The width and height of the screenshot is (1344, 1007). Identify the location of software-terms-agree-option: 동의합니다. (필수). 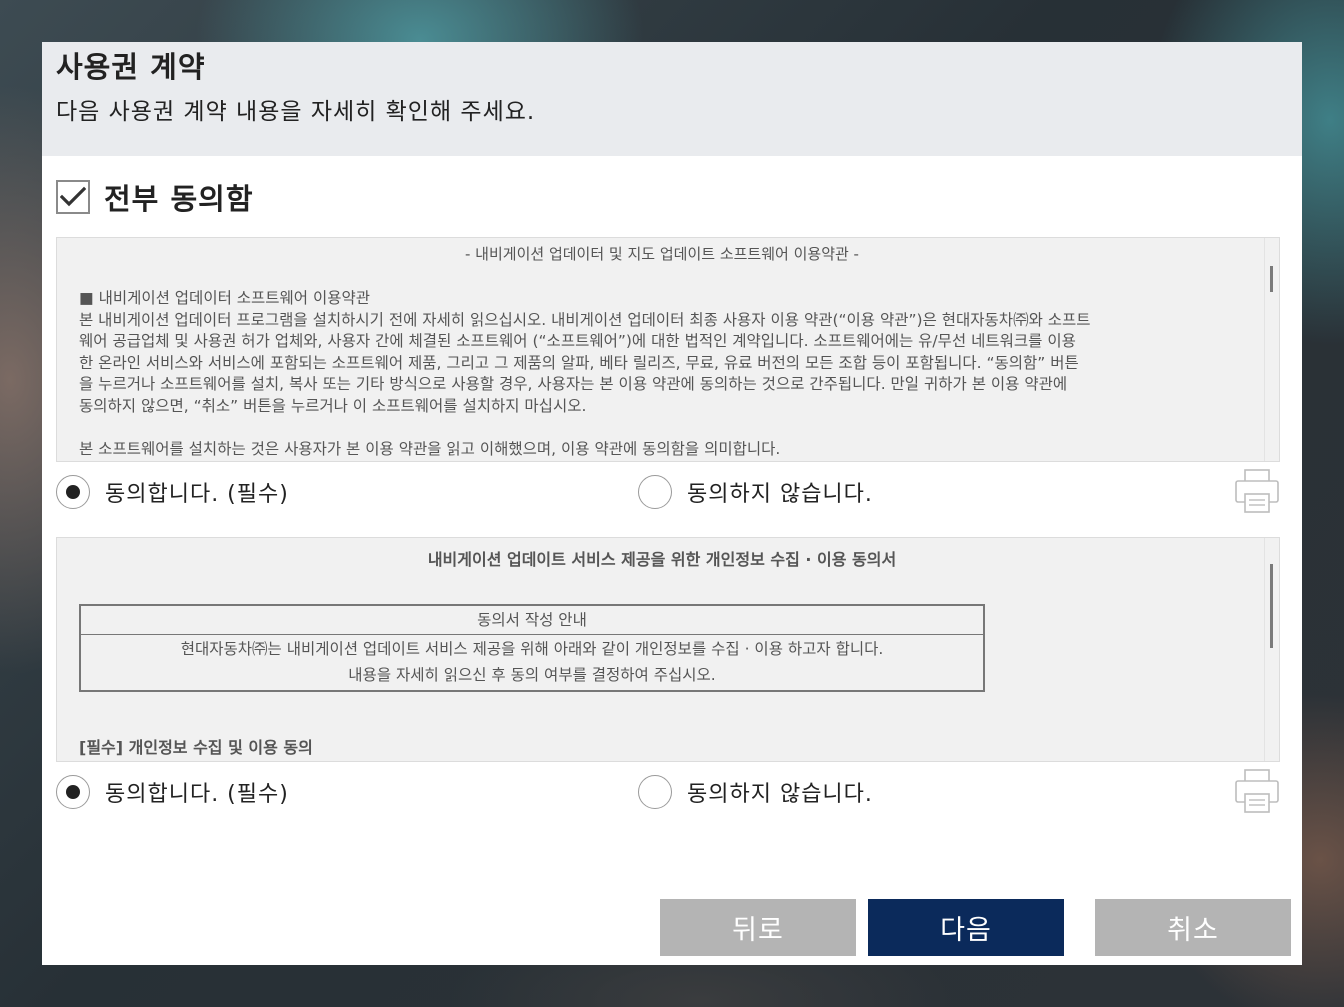
(172, 492).